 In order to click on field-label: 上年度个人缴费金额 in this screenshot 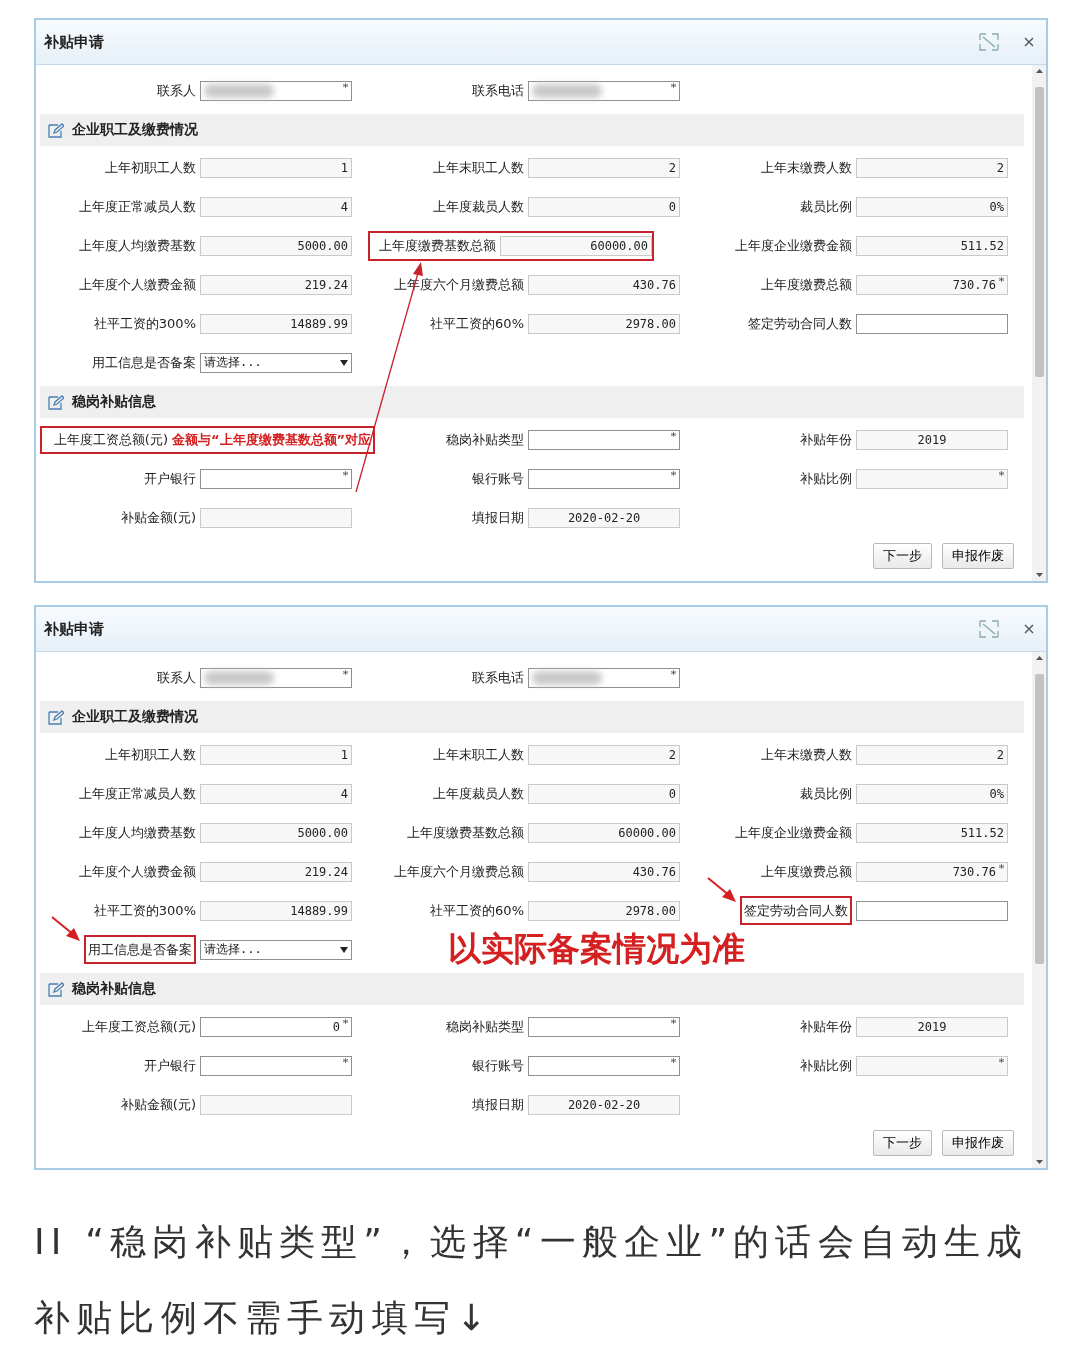, I will do `click(137, 284)`.